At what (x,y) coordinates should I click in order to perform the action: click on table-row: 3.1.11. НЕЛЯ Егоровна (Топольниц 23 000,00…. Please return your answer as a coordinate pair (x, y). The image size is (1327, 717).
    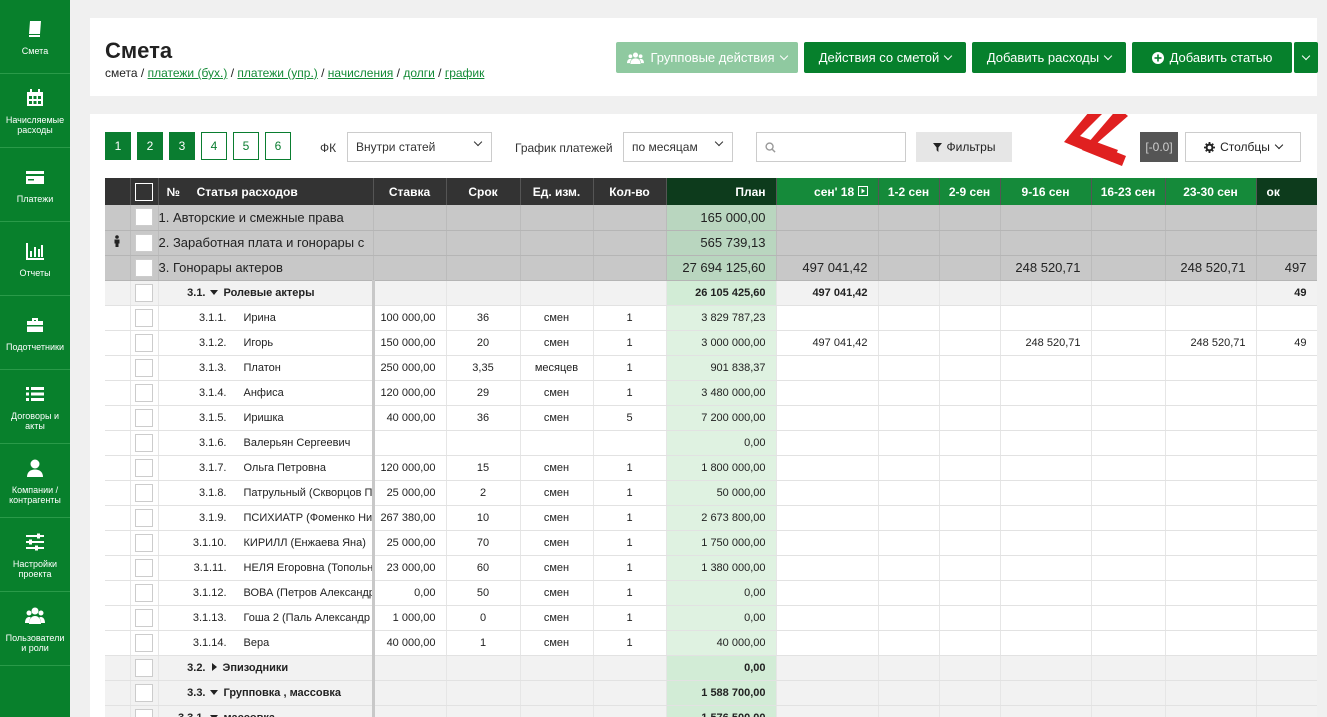
    Looking at the image, I should click on (711, 568).